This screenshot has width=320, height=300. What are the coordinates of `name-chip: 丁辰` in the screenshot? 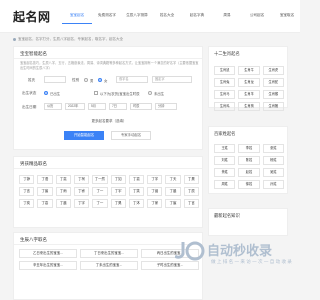 It's located at (191, 191).